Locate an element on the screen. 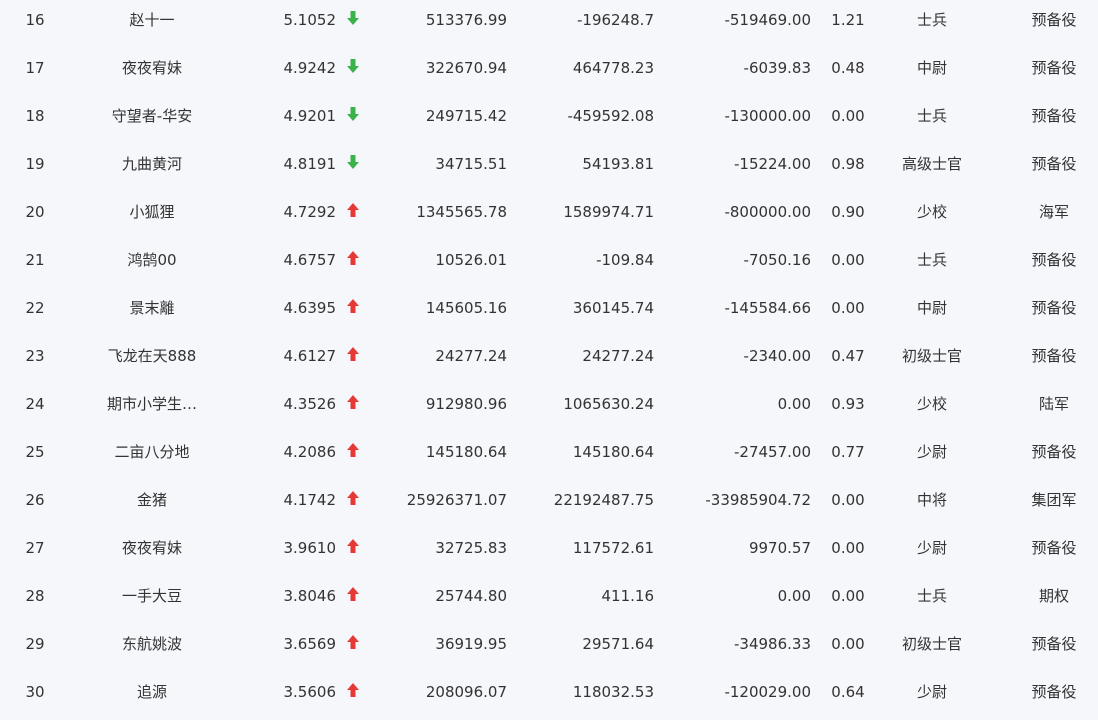 The image size is (1098, 720). value-3-cell: -2340.00 is located at coordinates (777, 356).